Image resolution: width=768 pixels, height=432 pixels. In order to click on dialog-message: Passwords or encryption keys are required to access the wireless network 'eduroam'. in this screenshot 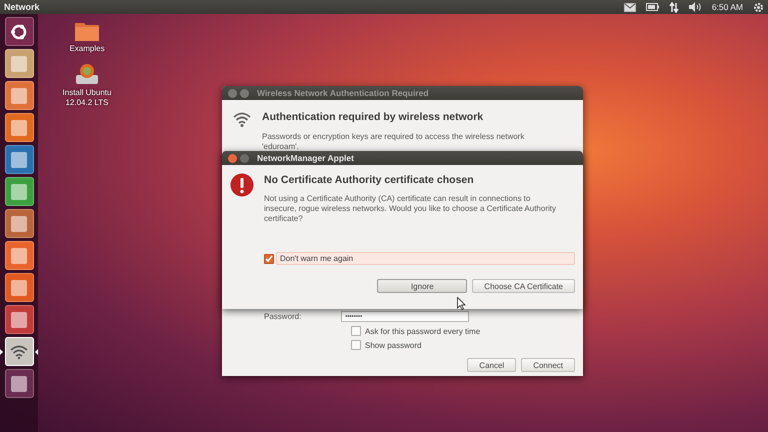, I will do `click(394, 142)`.